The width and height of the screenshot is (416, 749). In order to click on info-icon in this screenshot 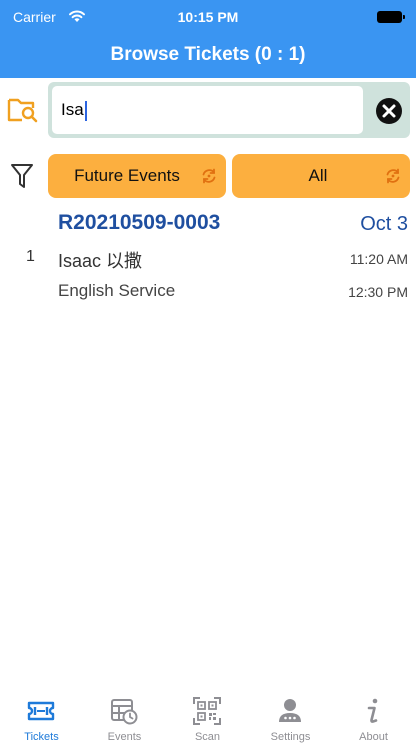, I will do `click(372, 710)`.